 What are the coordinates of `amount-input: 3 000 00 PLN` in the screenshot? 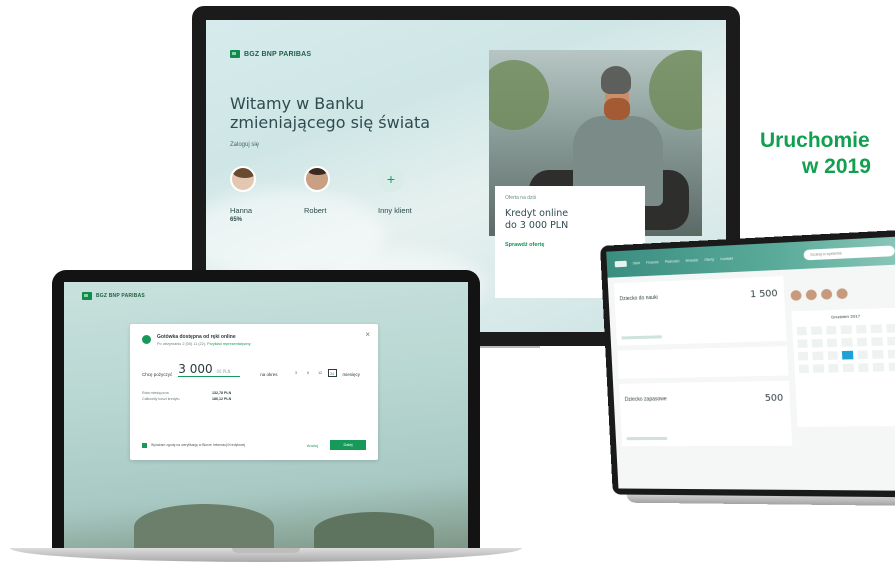 It's located at (209, 369).